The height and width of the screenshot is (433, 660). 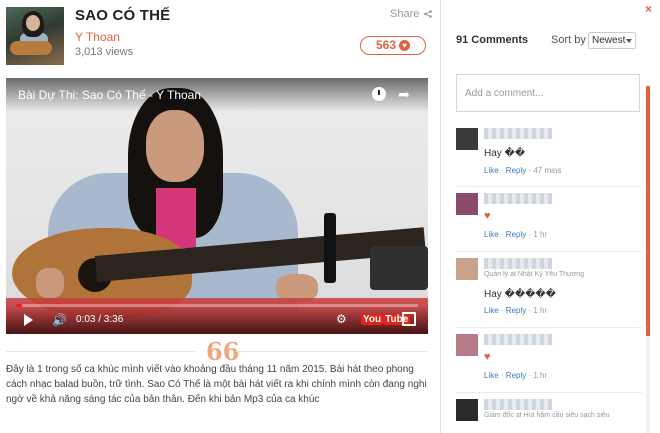 I want to click on comment-author-subtitle: Quản lý at Nhật Ký Yêu Thương, so click(x=534, y=274).